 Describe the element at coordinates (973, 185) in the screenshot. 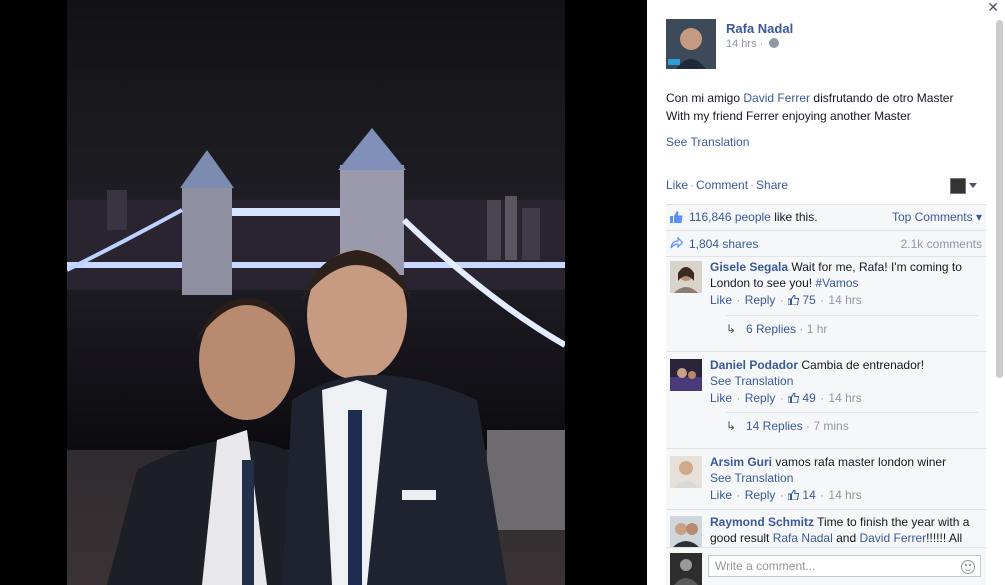

I see `chevron-down-icon` at that location.